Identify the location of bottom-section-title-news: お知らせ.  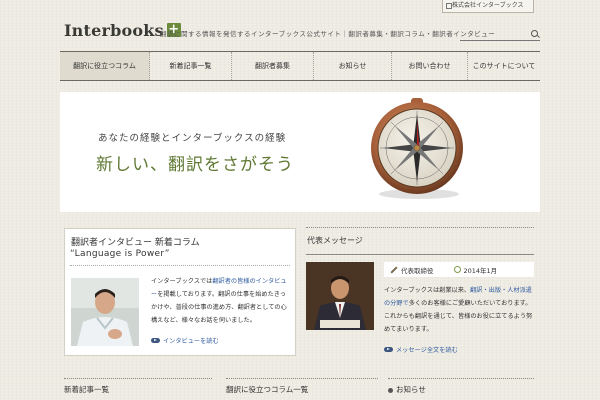
(407, 389).